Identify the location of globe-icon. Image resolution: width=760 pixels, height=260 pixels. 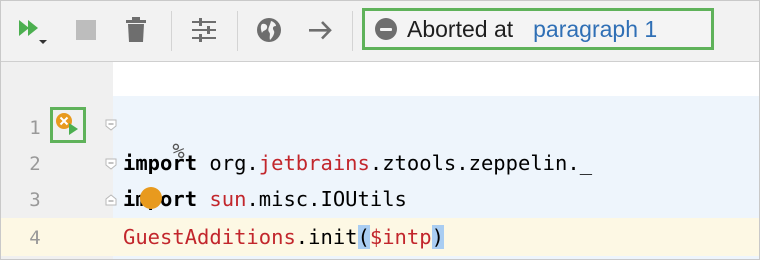
(269, 30).